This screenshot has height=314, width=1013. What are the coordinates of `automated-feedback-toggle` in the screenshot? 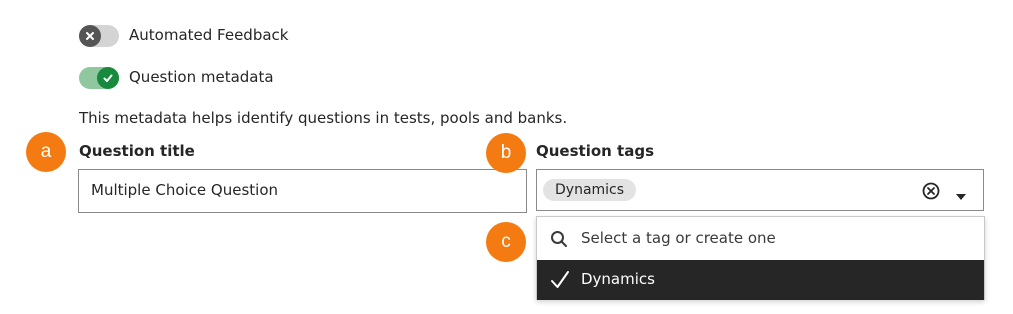 It's located at (99, 36).